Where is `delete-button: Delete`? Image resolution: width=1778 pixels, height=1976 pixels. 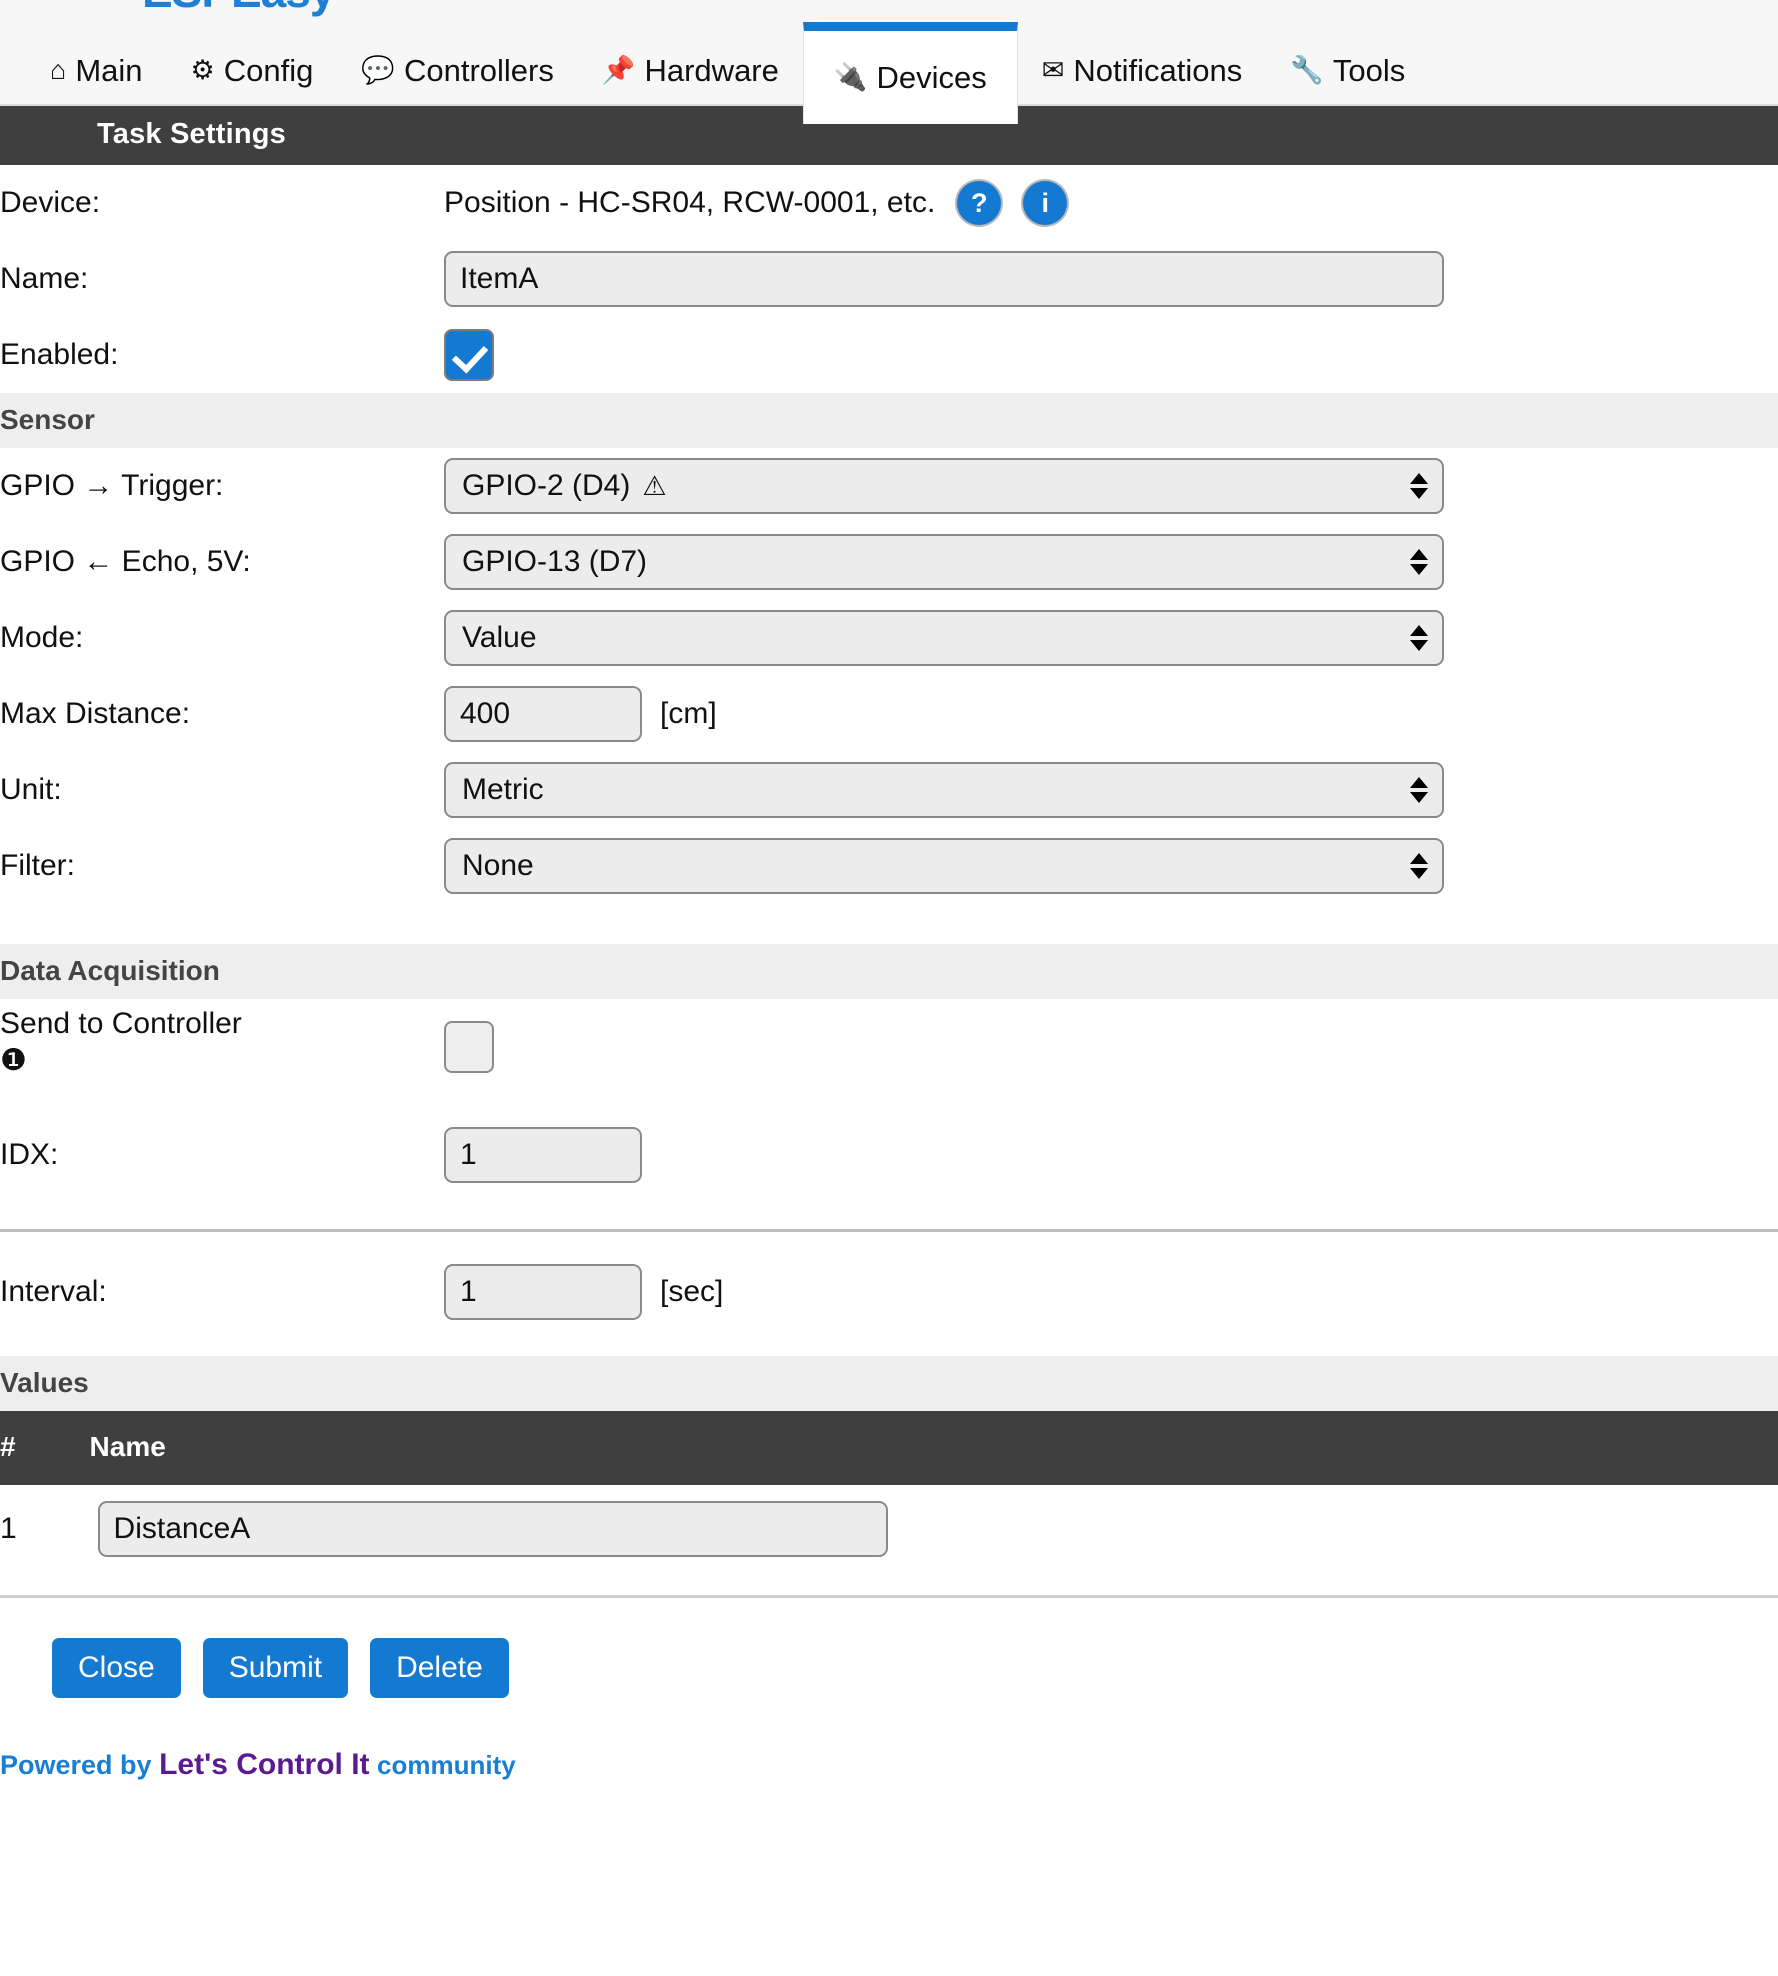 delete-button: Delete is located at coordinates (439, 1668).